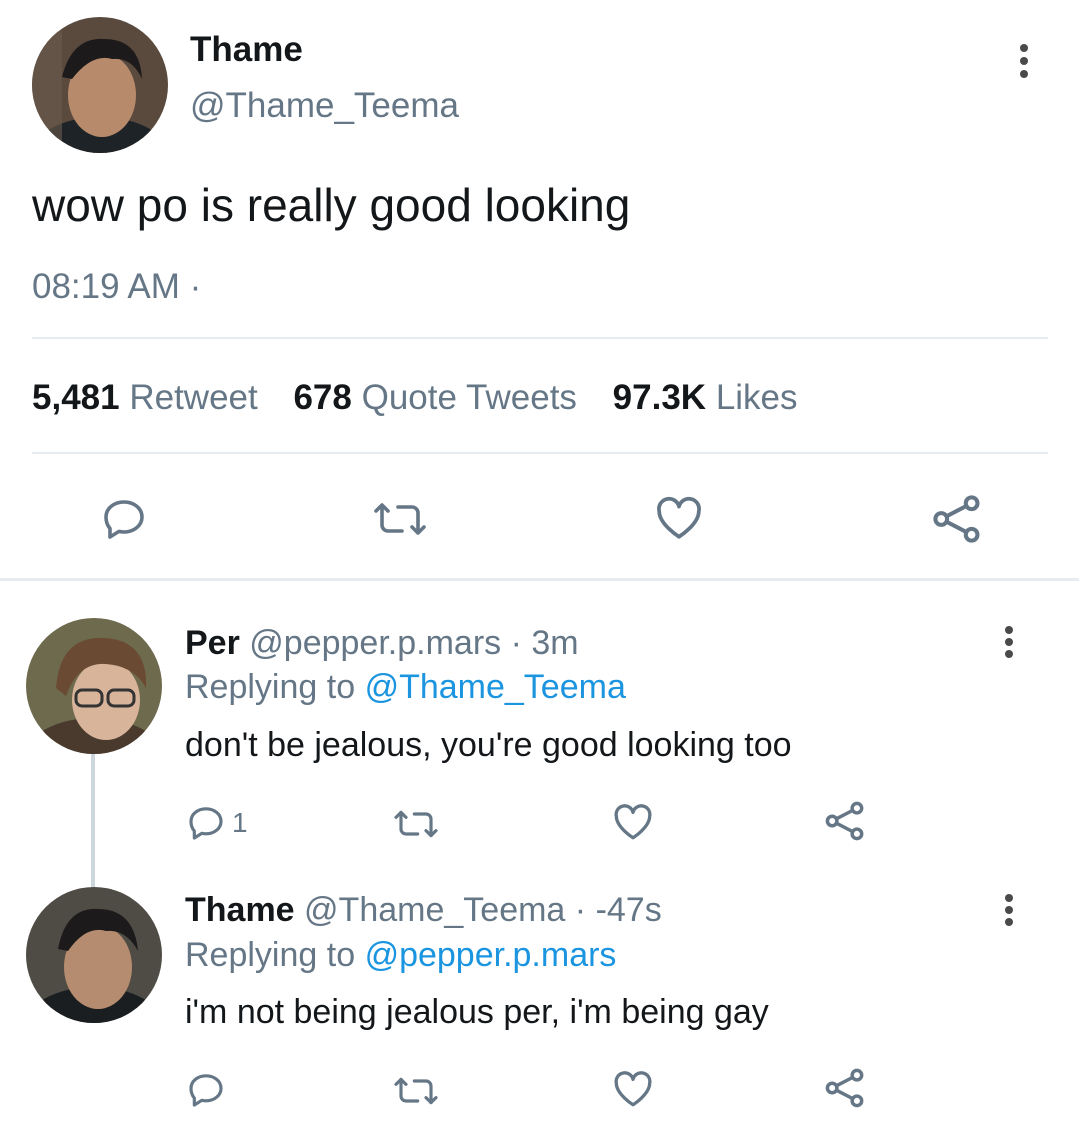 This screenshot has width=1079, height=1131. I want to click on retweet-count: 5,481, so click(76, 397).